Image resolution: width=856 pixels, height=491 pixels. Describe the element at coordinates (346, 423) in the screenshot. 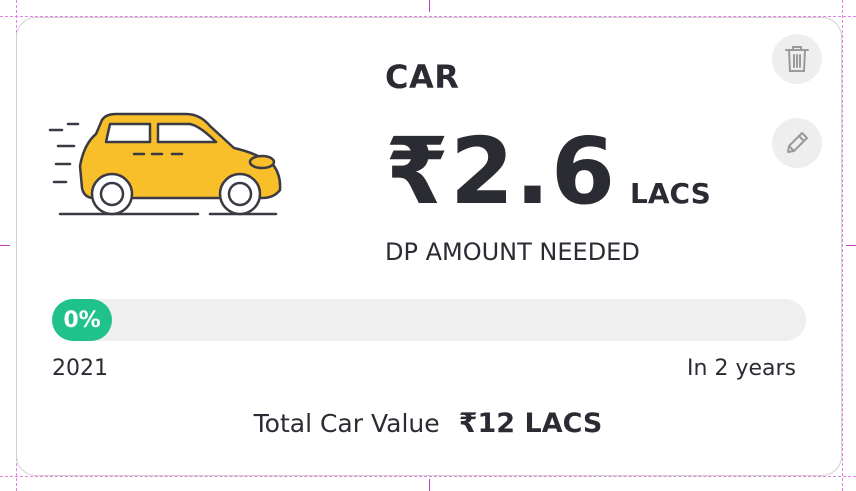

I see `total-value-label: Total Car Value` at that location.